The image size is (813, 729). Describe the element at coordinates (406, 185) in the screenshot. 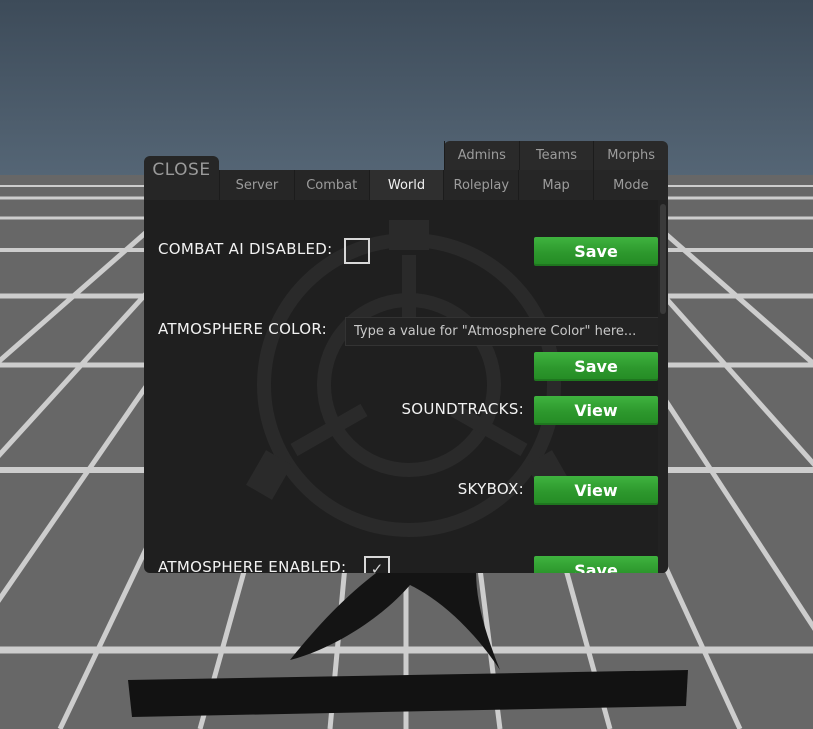

I see `tab-world: World` at that location.